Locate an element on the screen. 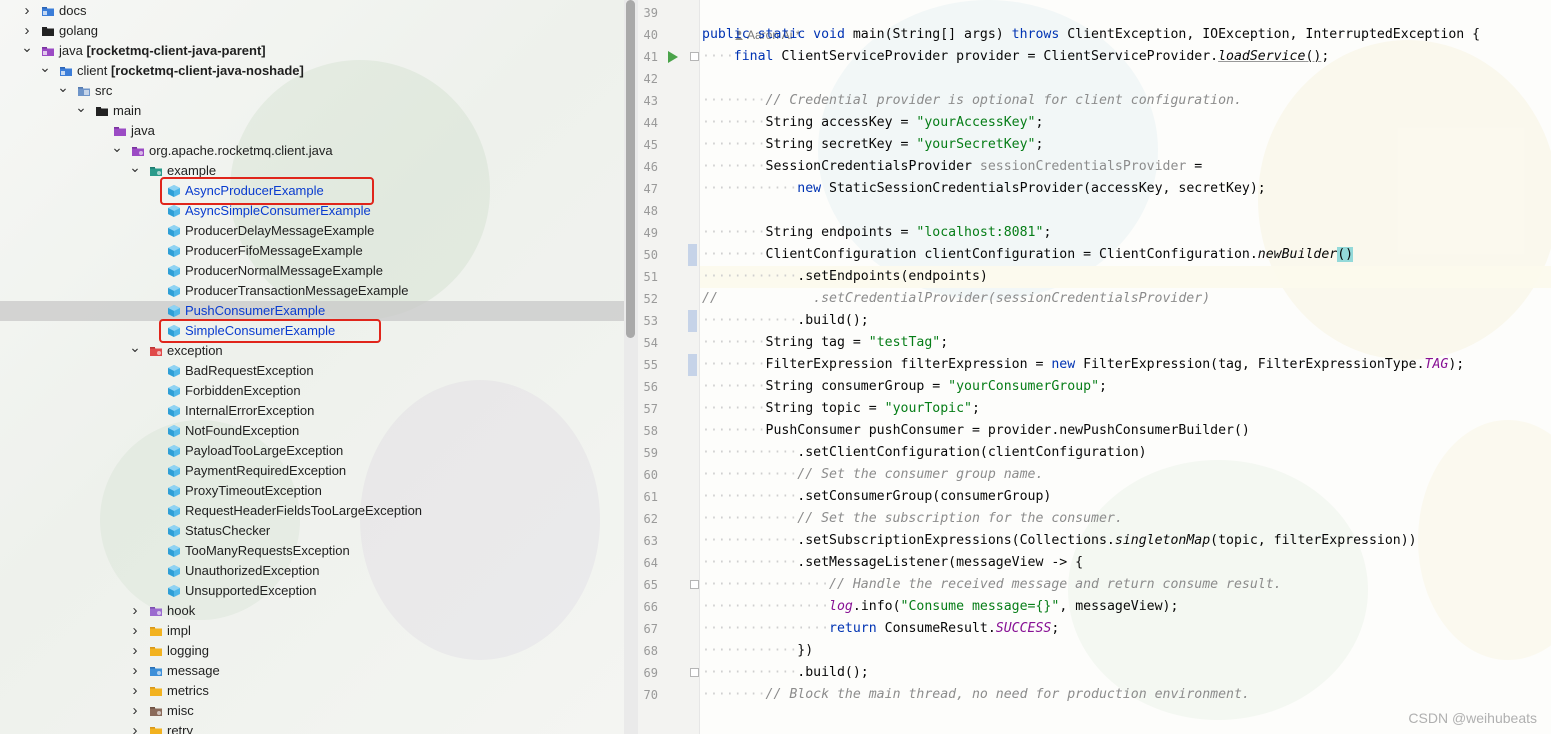 The width and height of the screenshot is (1551, 734). code-line: ············.build(); is located at coordinates (785, 673).